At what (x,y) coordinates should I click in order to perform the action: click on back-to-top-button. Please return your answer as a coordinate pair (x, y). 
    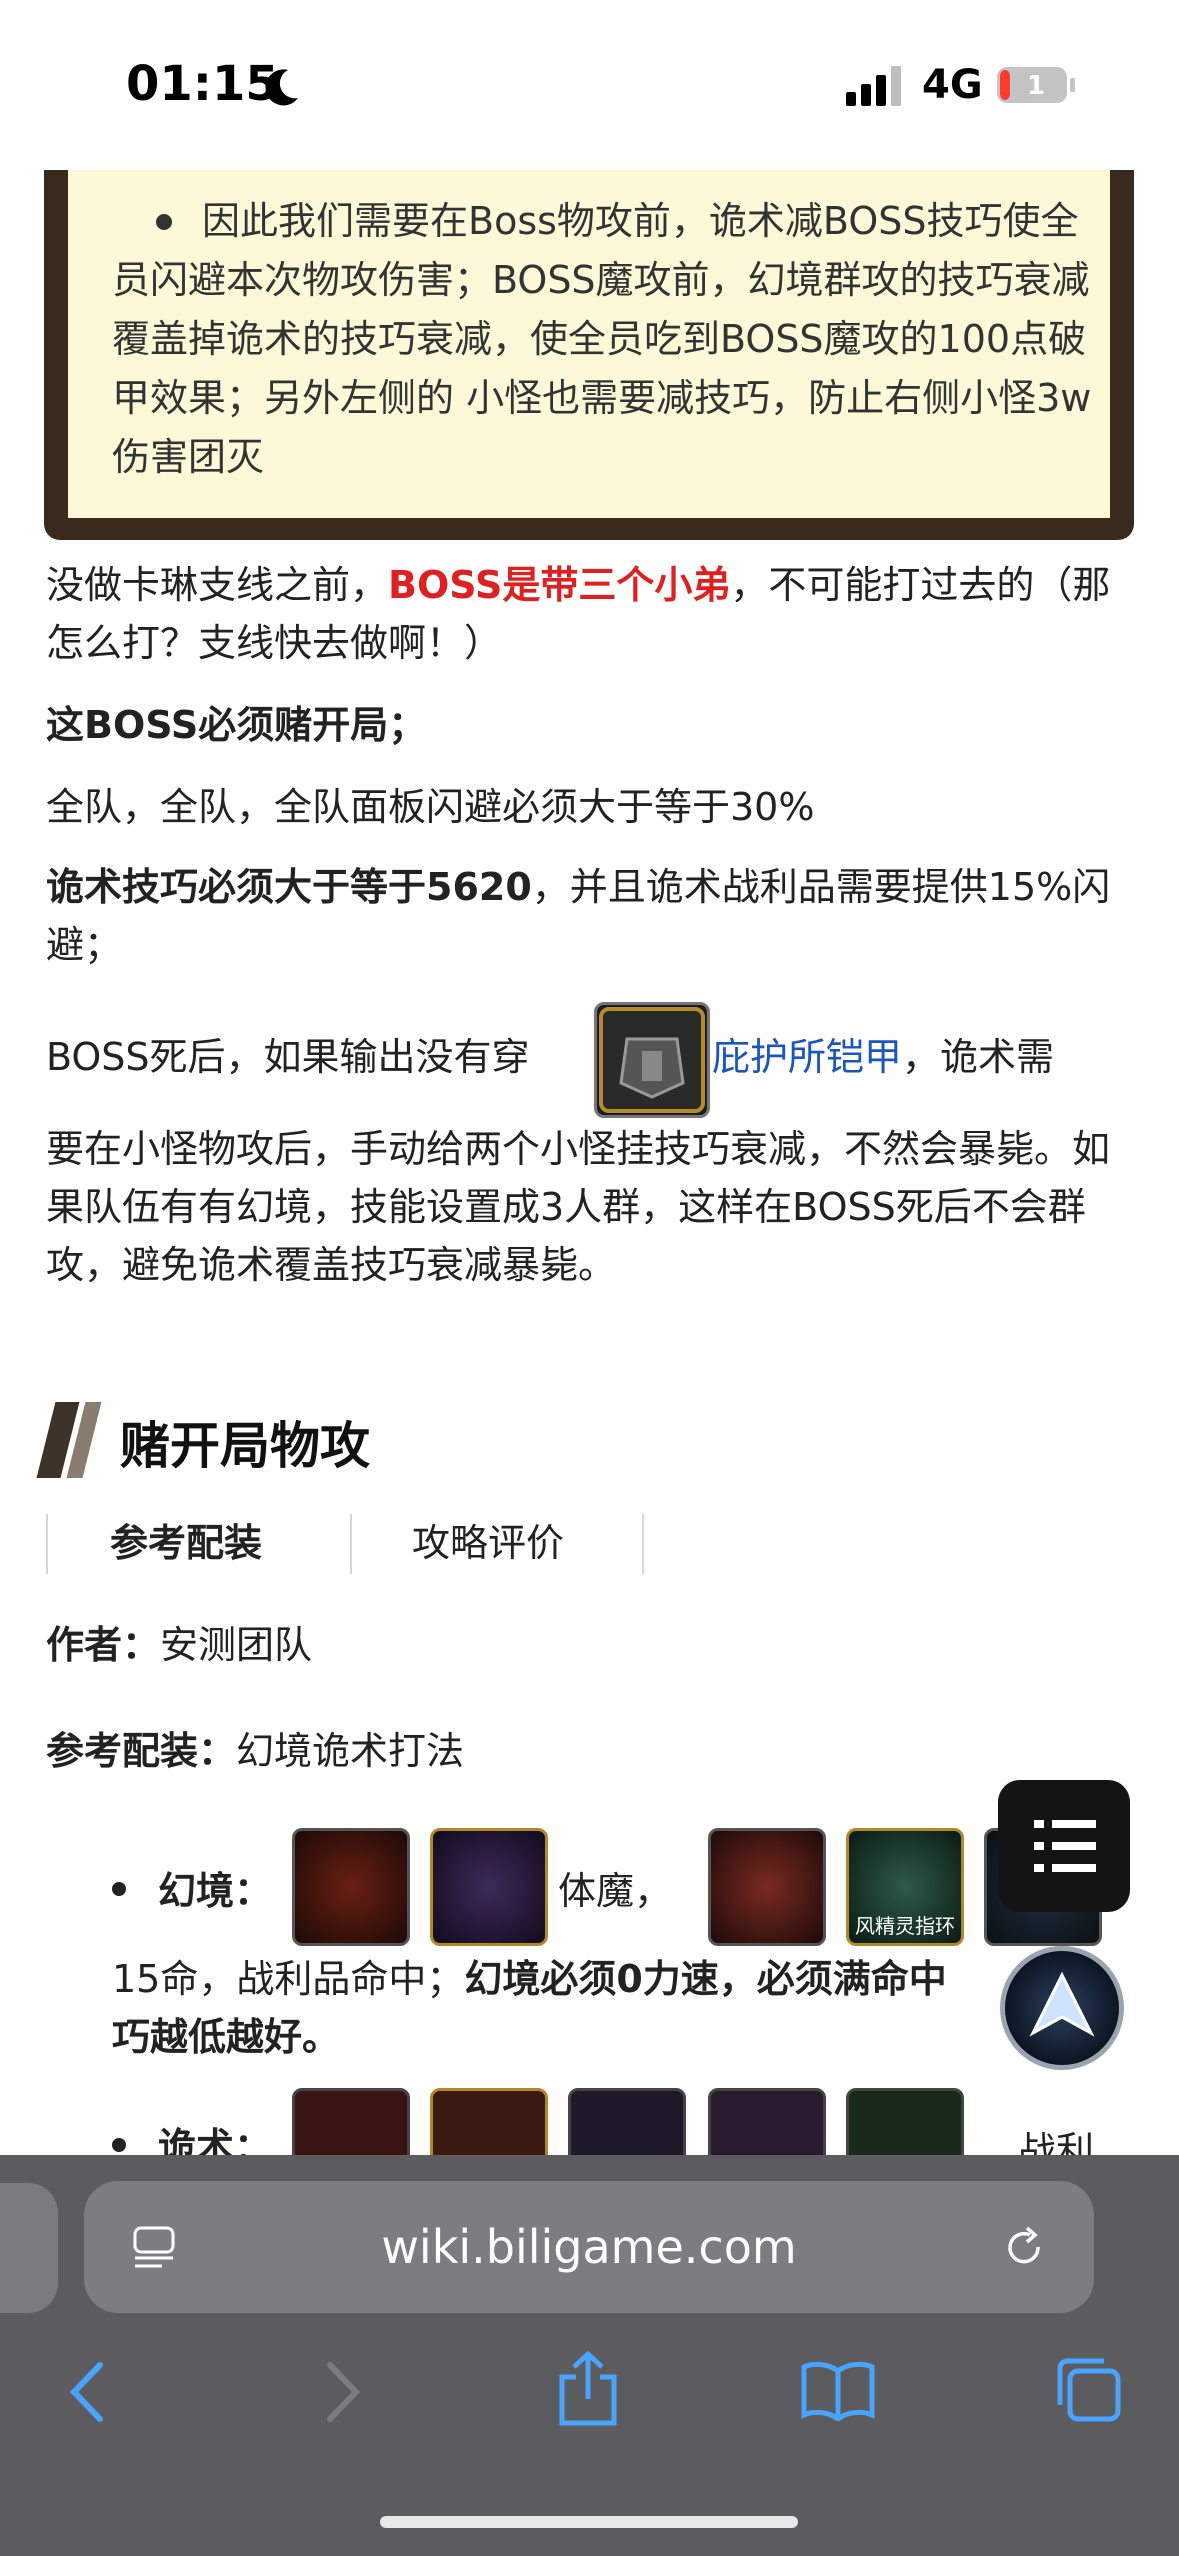
    Looking at the image, I should click on (1062, 2008).